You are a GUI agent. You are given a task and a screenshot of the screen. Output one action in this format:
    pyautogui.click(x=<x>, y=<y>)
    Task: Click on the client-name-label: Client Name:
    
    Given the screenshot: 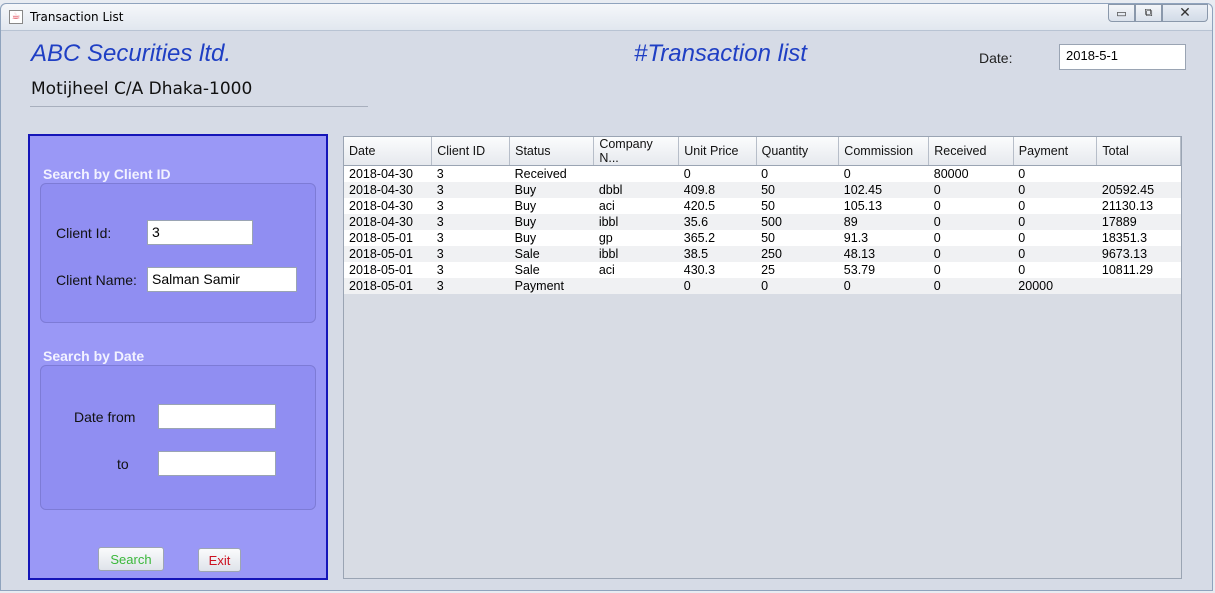 What is the action you would take?
    pyautogui.click(x=96, y=280)
    